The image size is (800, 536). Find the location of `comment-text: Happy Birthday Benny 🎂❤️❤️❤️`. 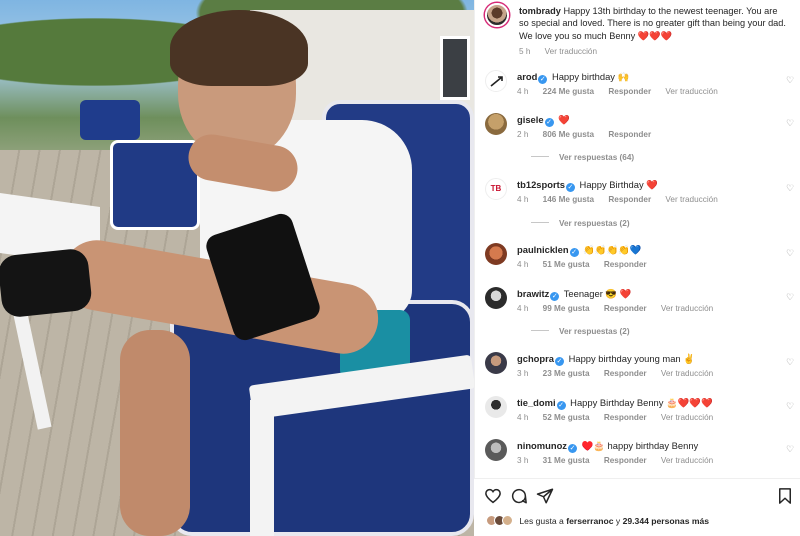

comment-text: Happy Birthday Benny 🎂❤️❤️❤️ is located at coordinates (641, 402).